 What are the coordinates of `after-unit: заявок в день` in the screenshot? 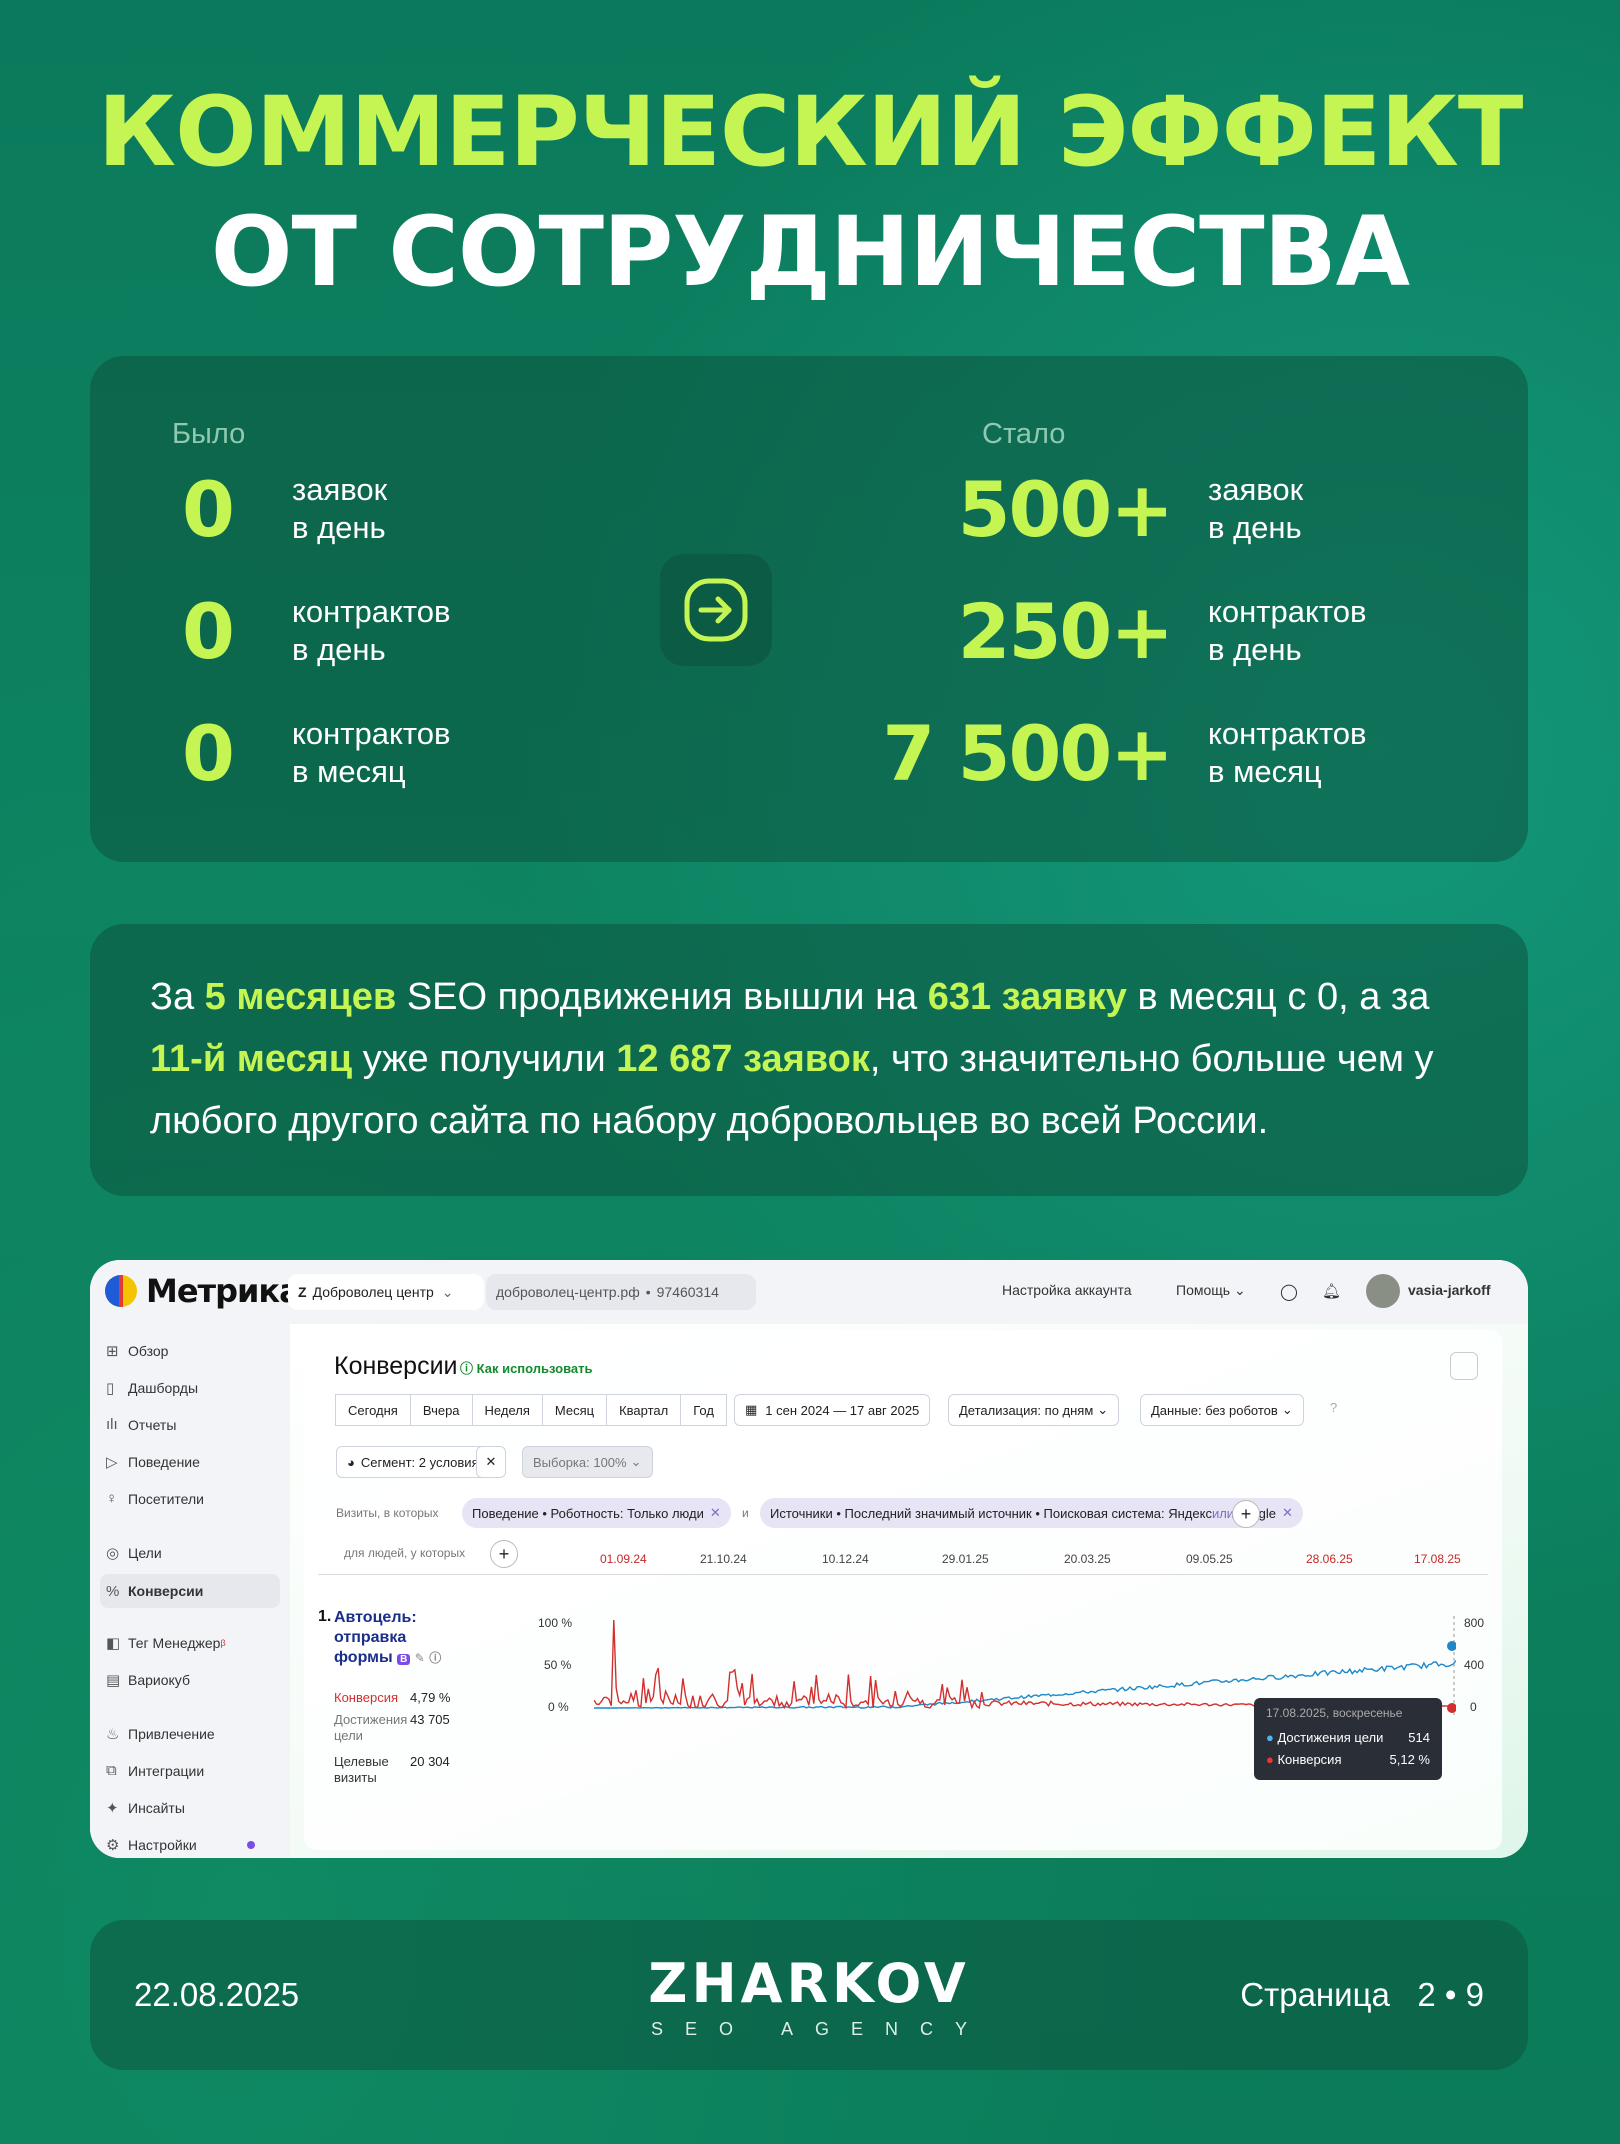 It's located at (1256, 508).